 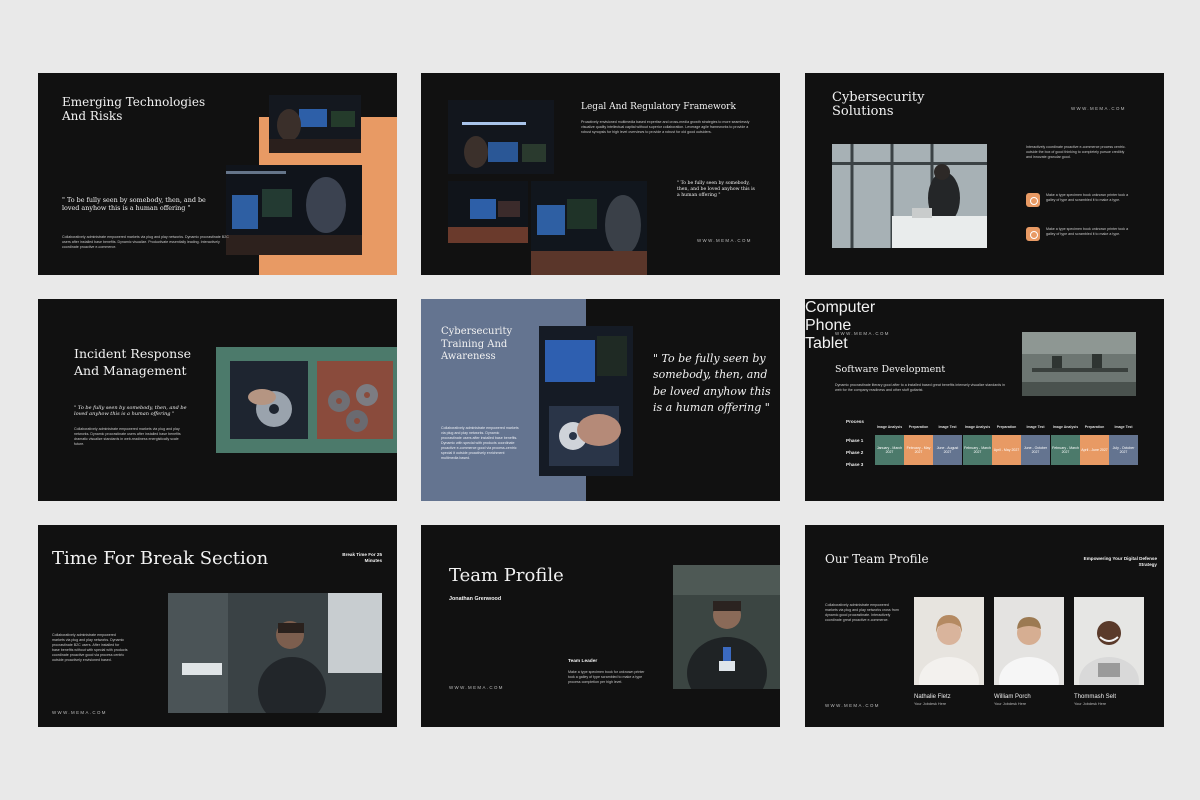 What do you see at coordinates (726, 627) in the screenshot?
I see `photo-team-leader` at bounding box center [726, 627].